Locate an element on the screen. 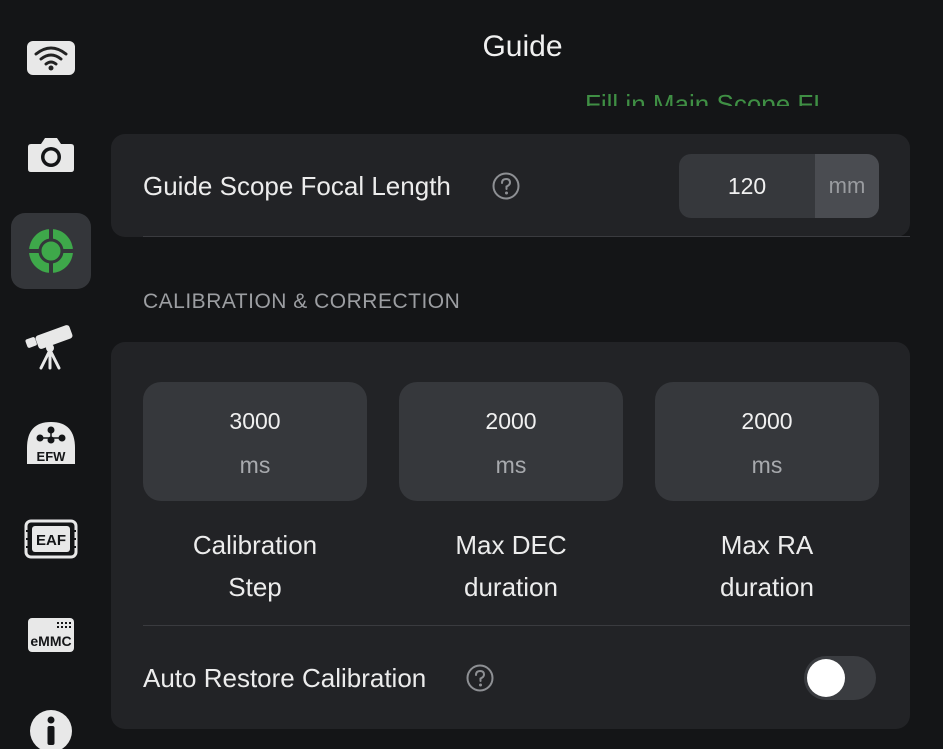  emmc-icon: eMMC is located at coordinates (51, 635).